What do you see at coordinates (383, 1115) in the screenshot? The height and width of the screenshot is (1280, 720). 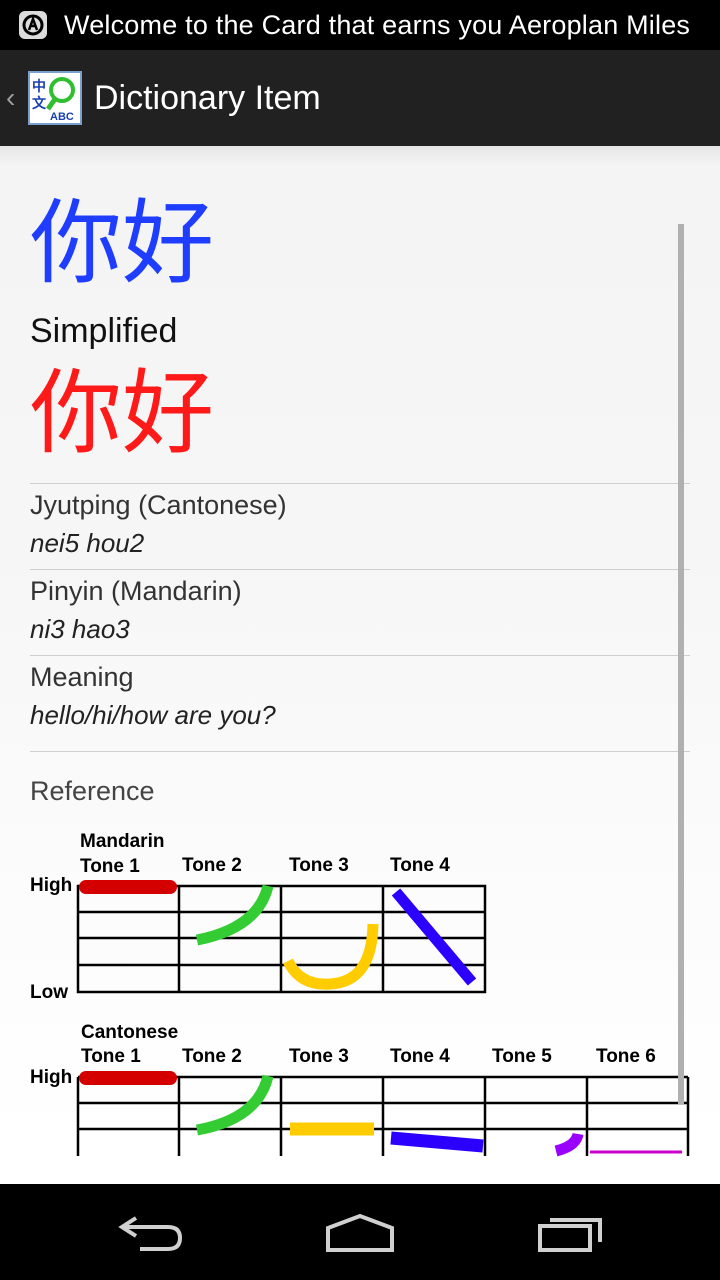 I see `cantonese-grid` at bounding box center [383, 1115].